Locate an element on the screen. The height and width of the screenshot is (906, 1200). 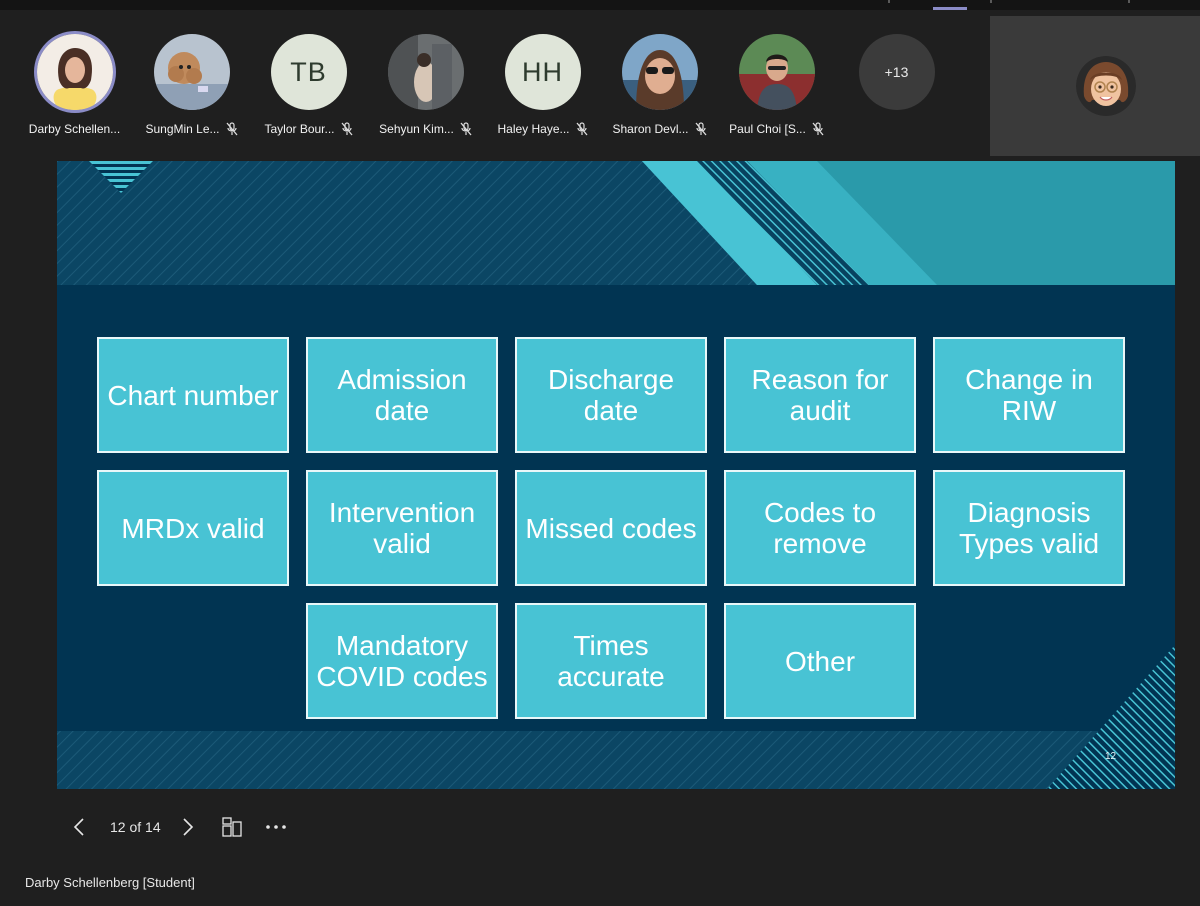
active-tab-indicator is located at coordinates (950, 8).